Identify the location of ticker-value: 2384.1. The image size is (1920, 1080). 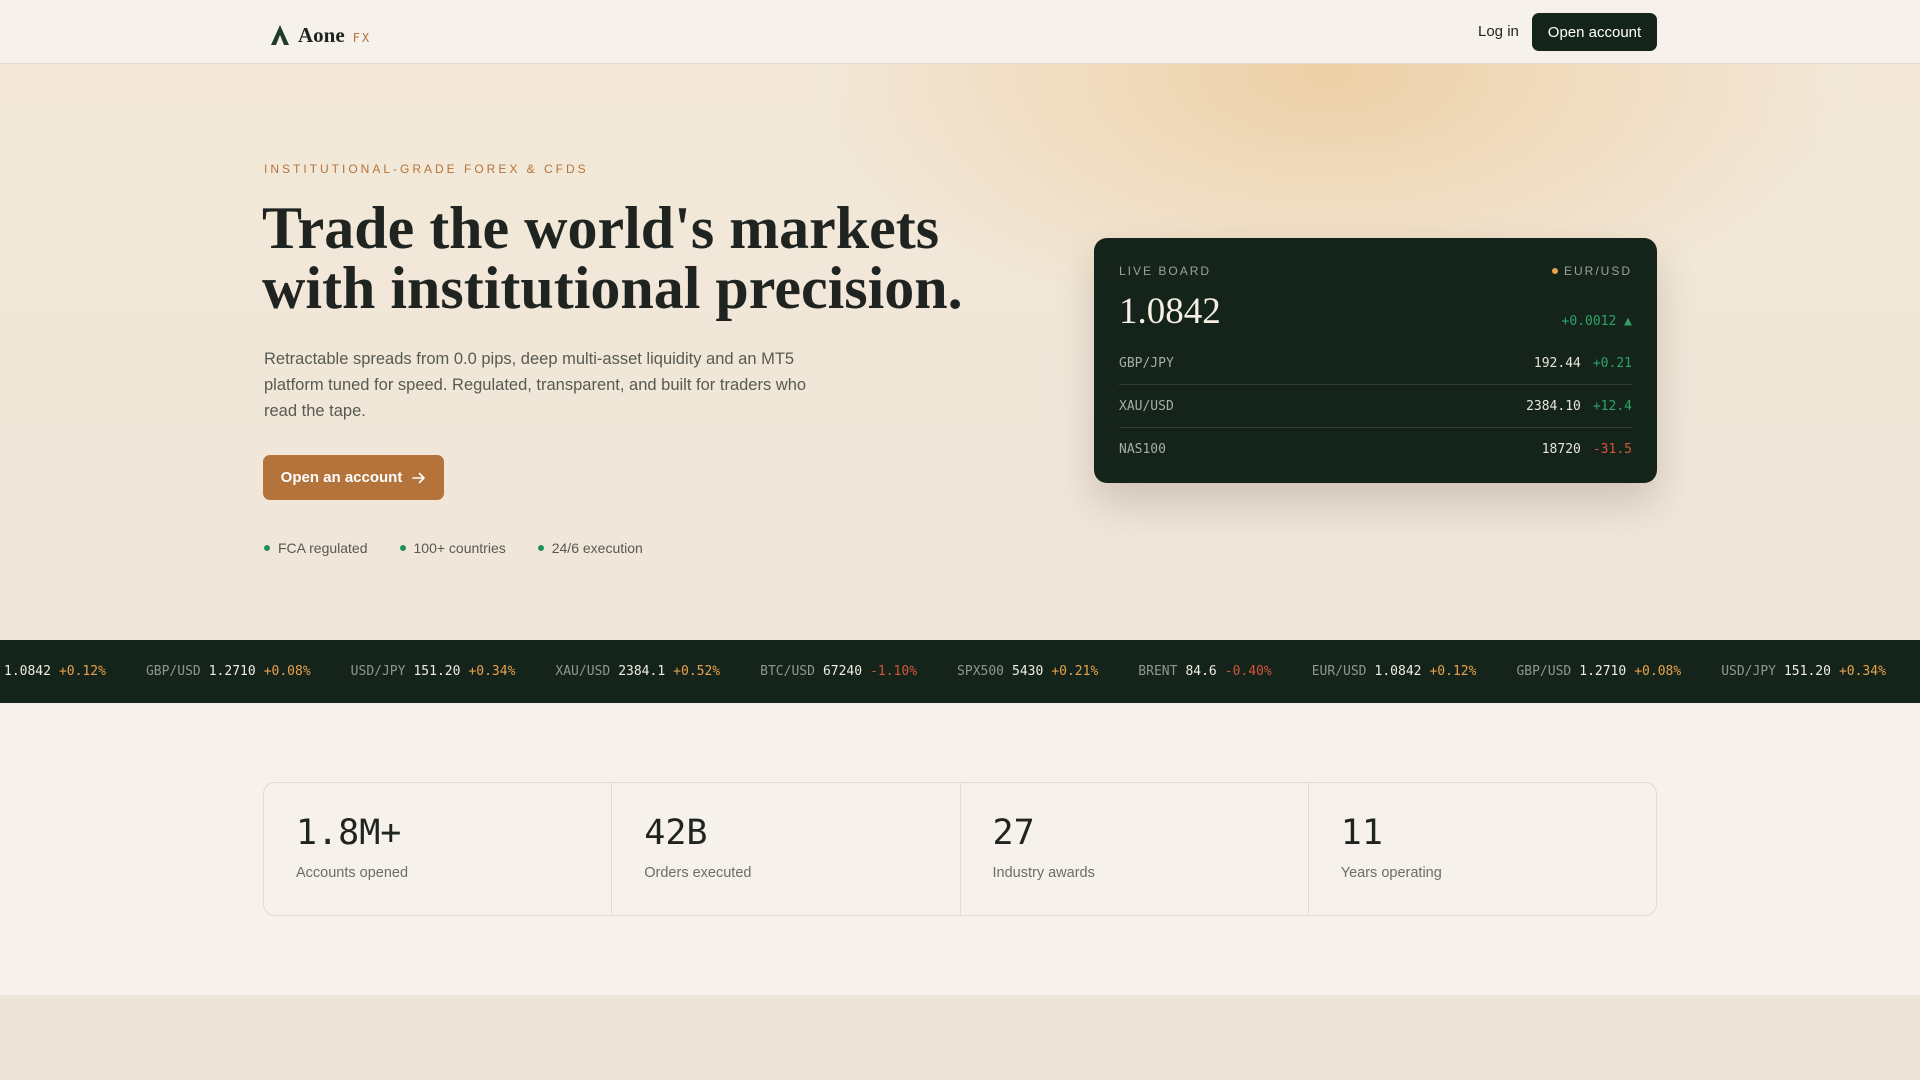
(642, 671).